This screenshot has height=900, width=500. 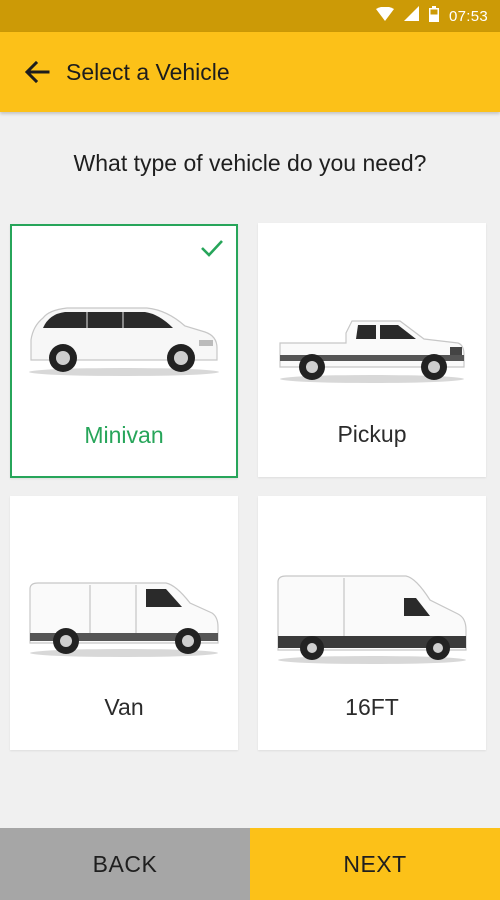 I want to click on page-title: Select a Vehicle, so click(x=148, y=71).